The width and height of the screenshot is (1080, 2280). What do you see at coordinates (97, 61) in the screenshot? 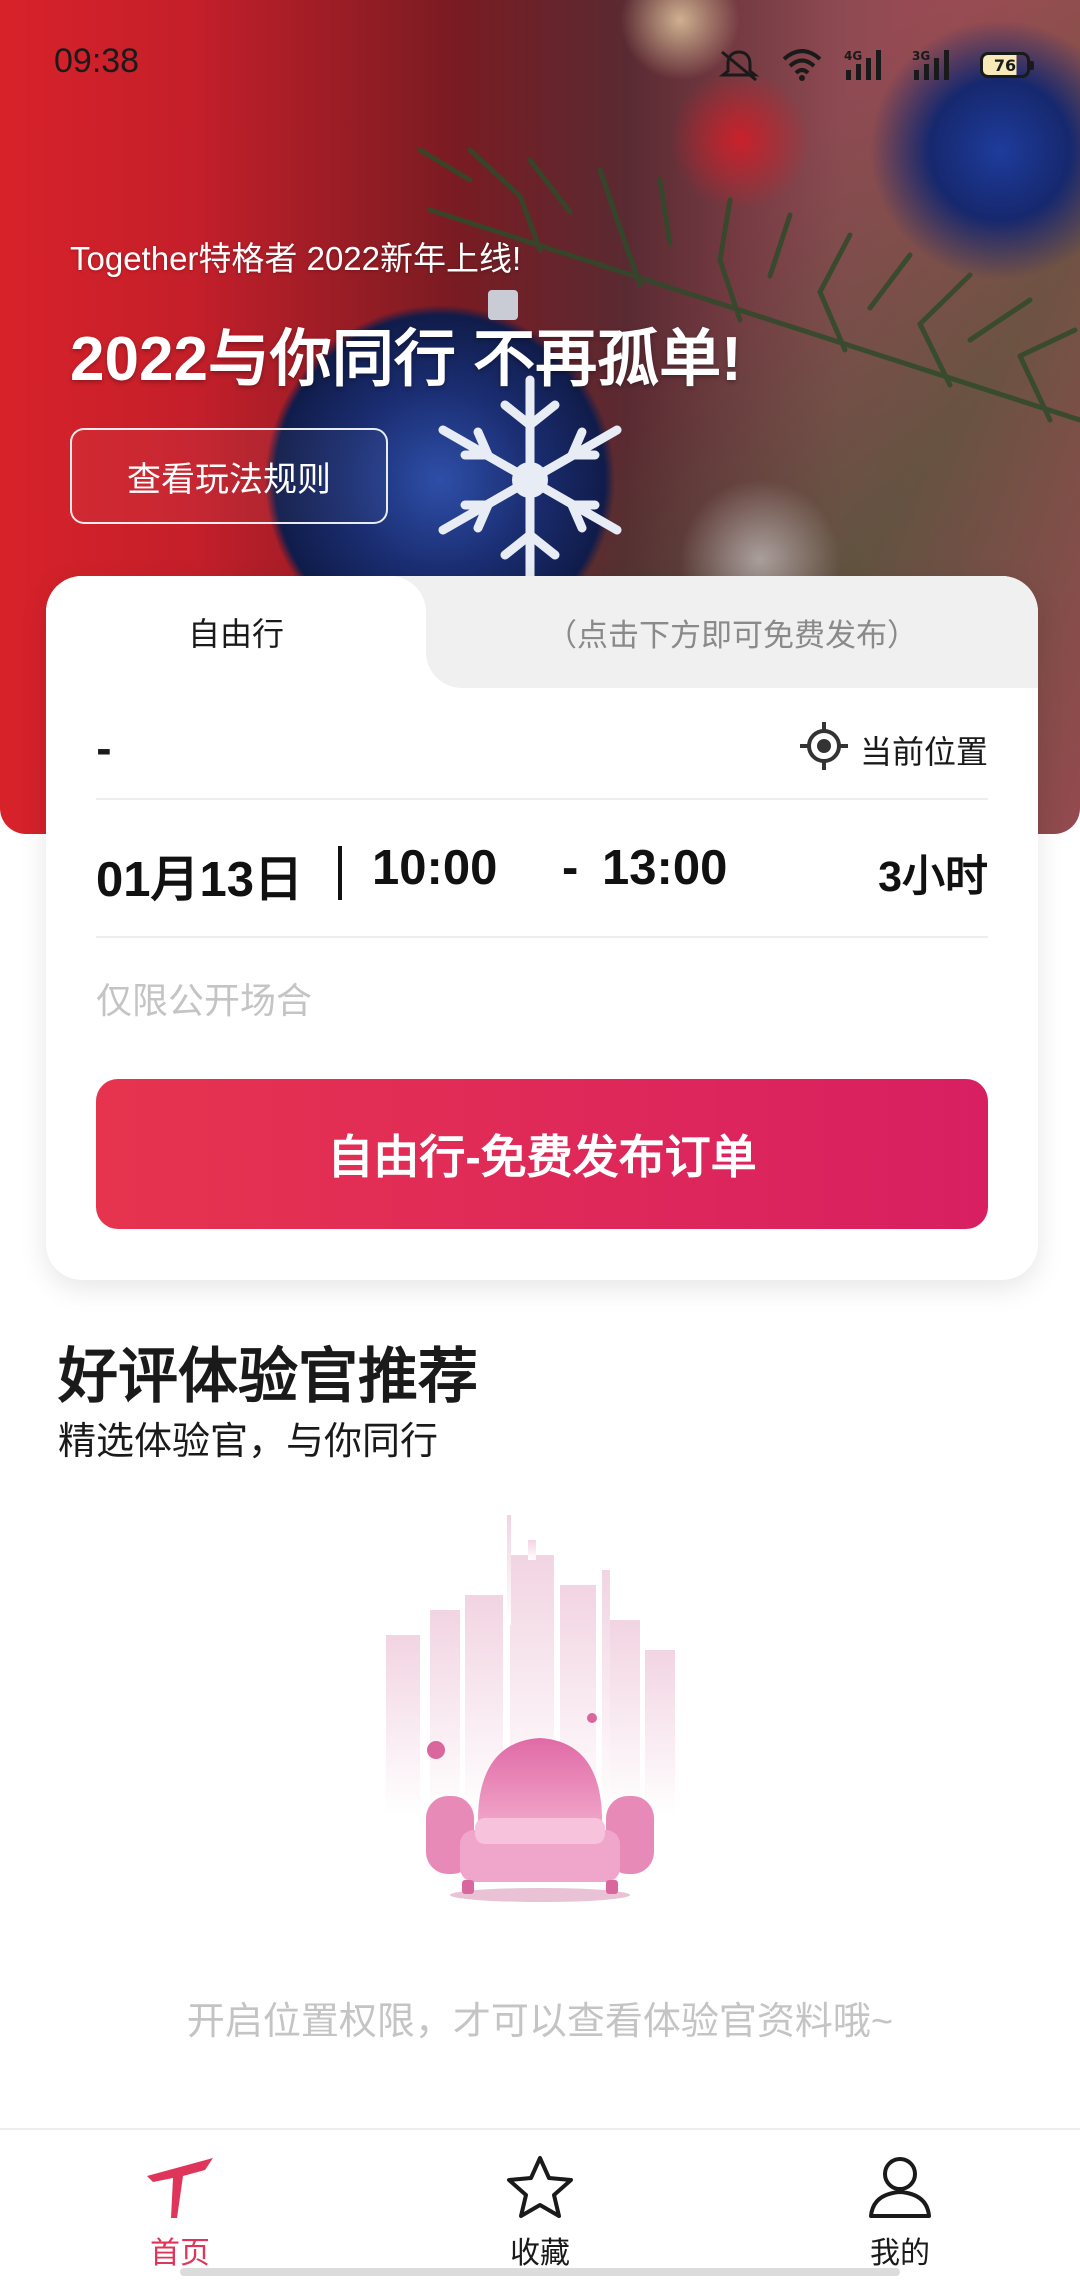
I see `status-time: 09:38` at bounding box center [97, 61].